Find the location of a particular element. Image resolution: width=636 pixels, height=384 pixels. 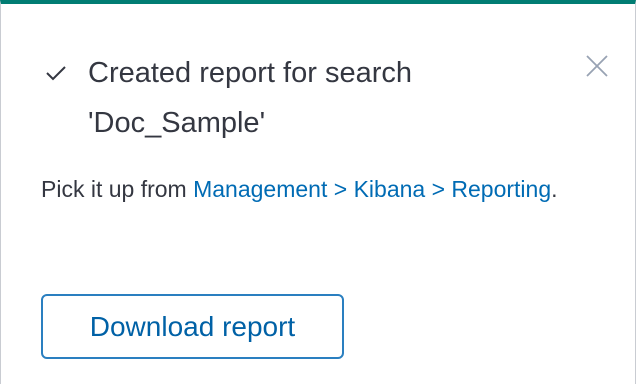

close-button is located at coordinates (597, 66).